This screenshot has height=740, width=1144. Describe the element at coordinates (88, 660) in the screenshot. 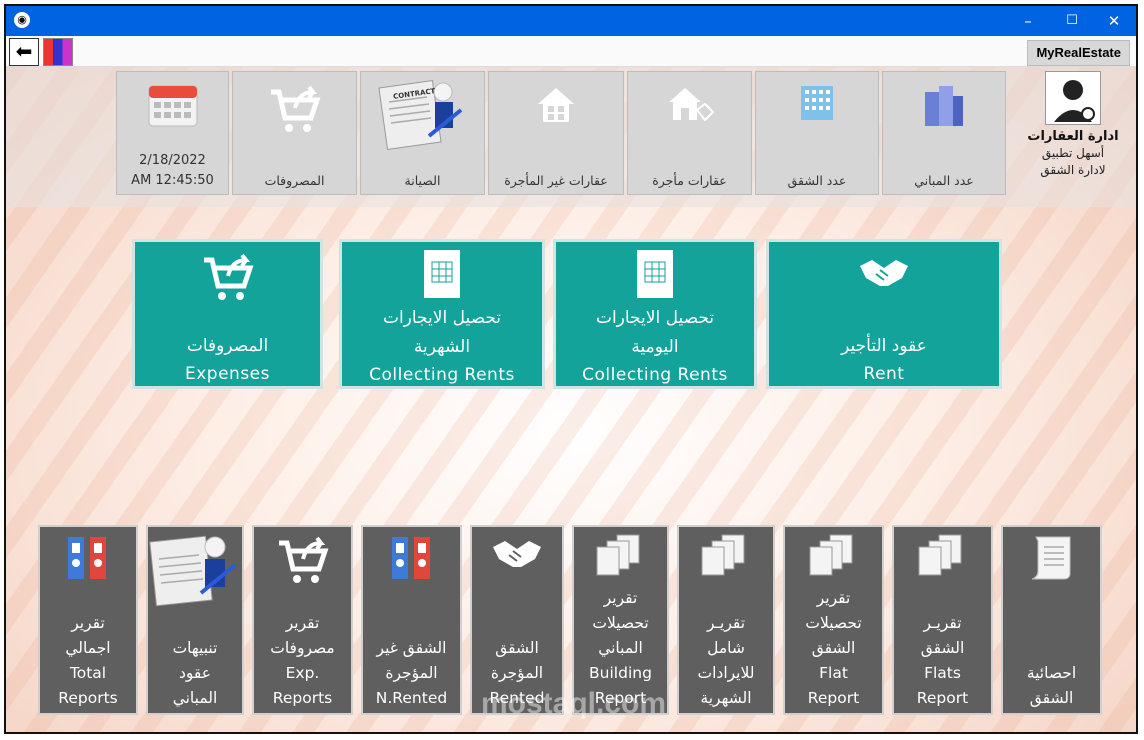

I see `total-reports-label: تقرير اجمالي Total Reports` at that location.